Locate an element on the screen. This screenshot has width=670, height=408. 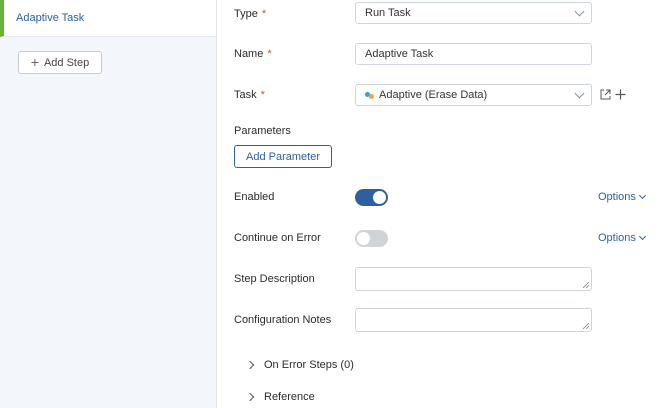
task-select: Adaptive (Erase Data) is located at coordinates (473, 95).